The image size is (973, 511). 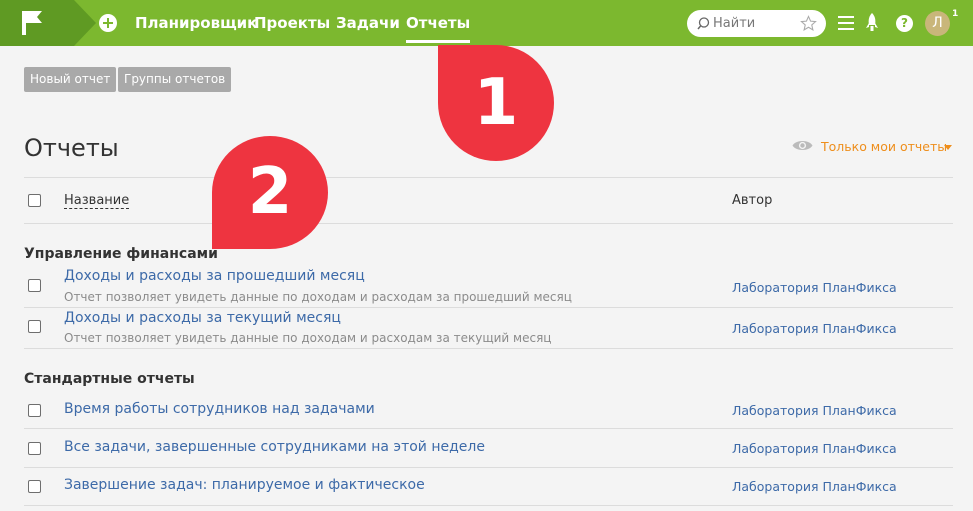 What do you see at coordinates (71, 148) in the screenshot?
I see `page-title: Отчеты` at bounding box center [71, 148].